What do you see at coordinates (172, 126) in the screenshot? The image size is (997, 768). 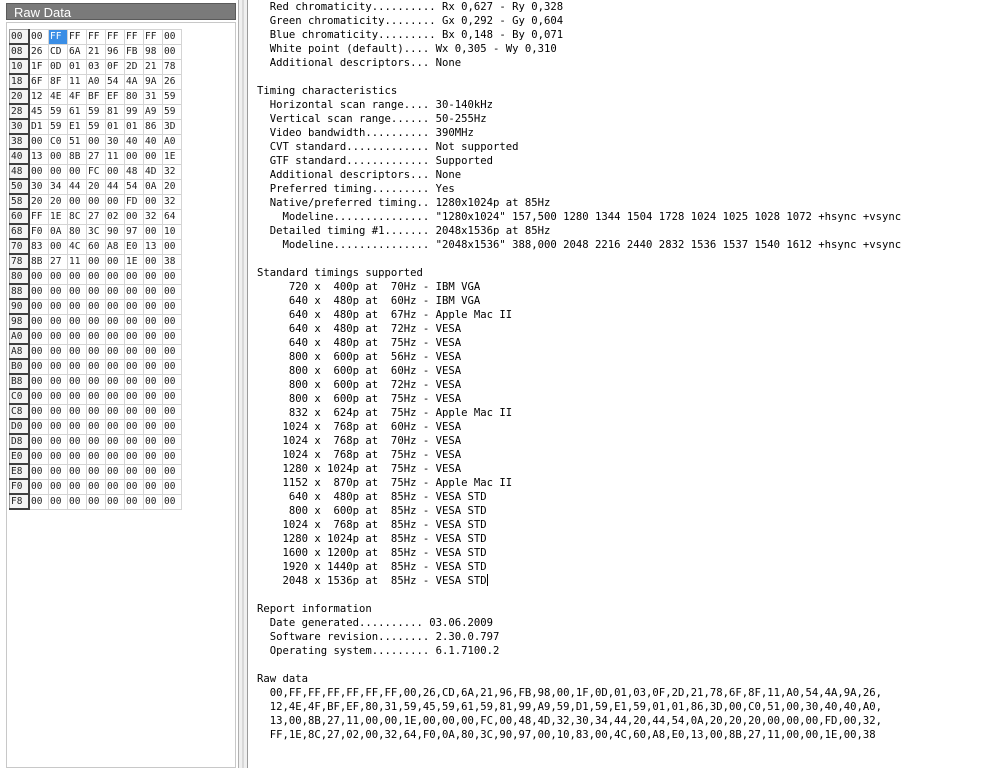 I see `hex-byte-cell: 3D` at bounding box center [172, 126].